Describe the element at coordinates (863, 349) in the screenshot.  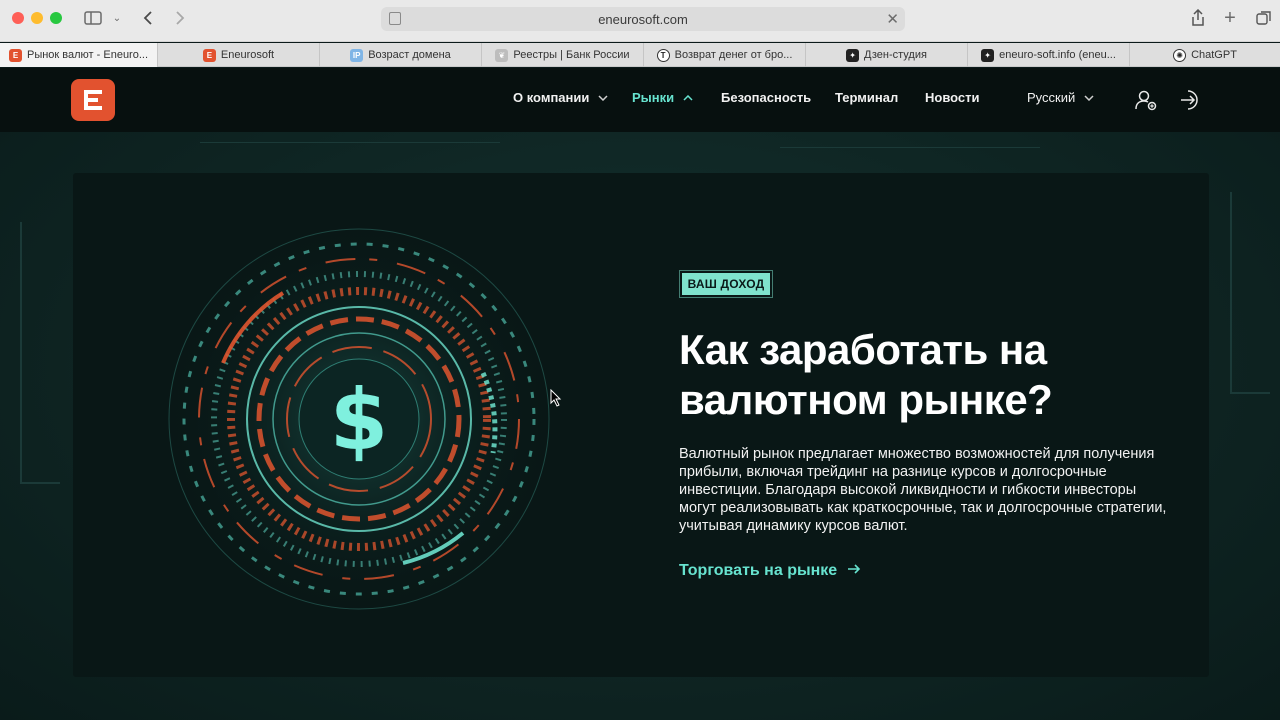
I see `title-line-1: Как заработать на` at that location.